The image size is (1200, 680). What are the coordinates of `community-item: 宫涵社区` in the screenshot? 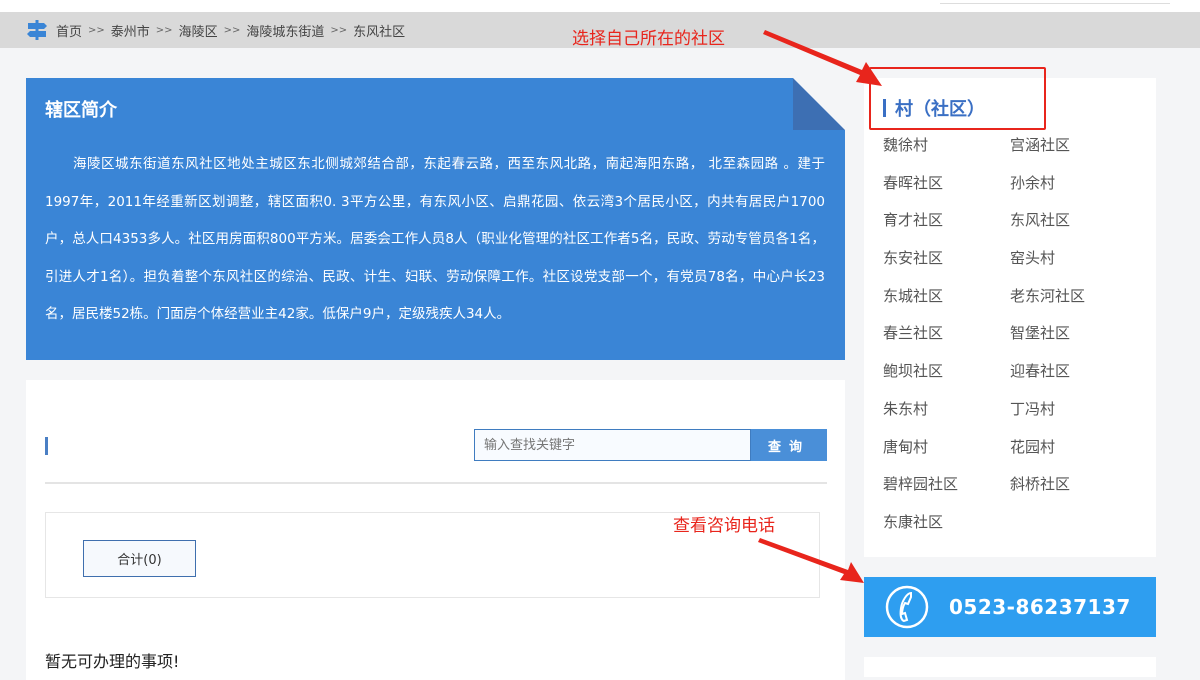 It's located at (1073, 153).